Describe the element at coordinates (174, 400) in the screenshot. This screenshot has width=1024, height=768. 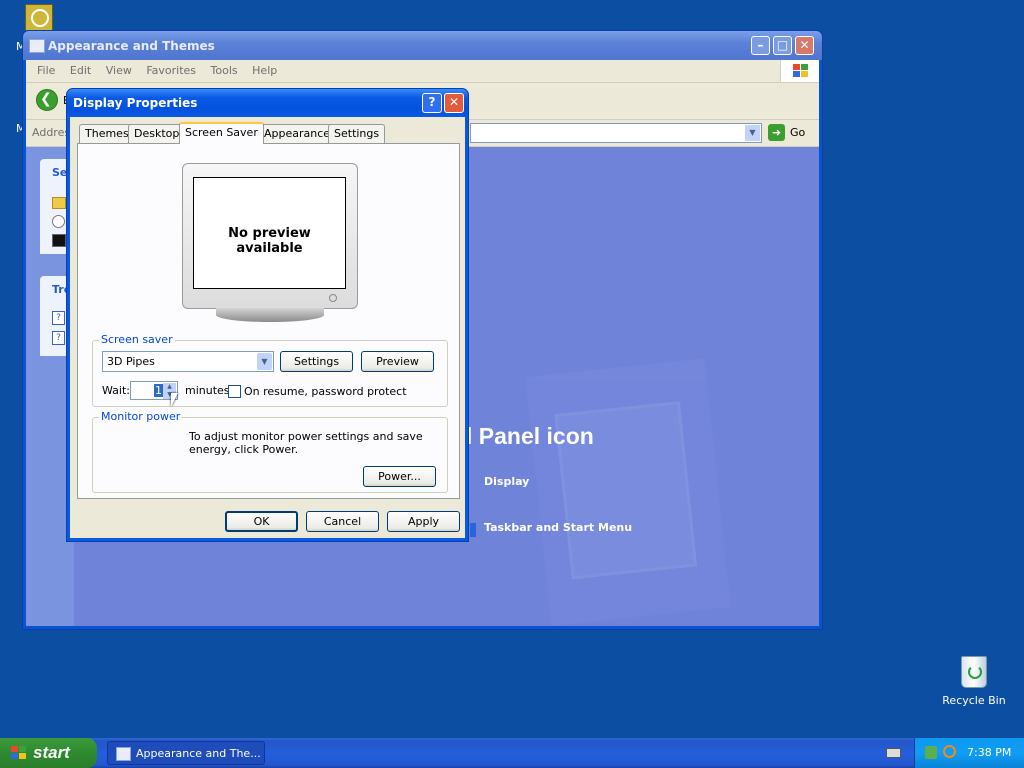
I see `mouse-cursor-icon` at that location.